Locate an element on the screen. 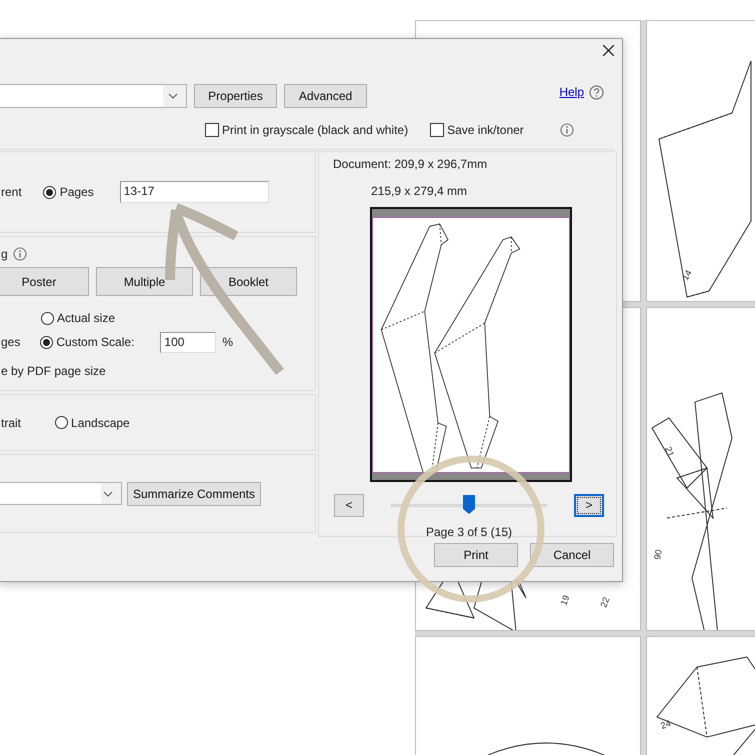 Image resolution: width=755 pixels, height=755 pixels. next-page-button: > is located at coordinates (589, 505).